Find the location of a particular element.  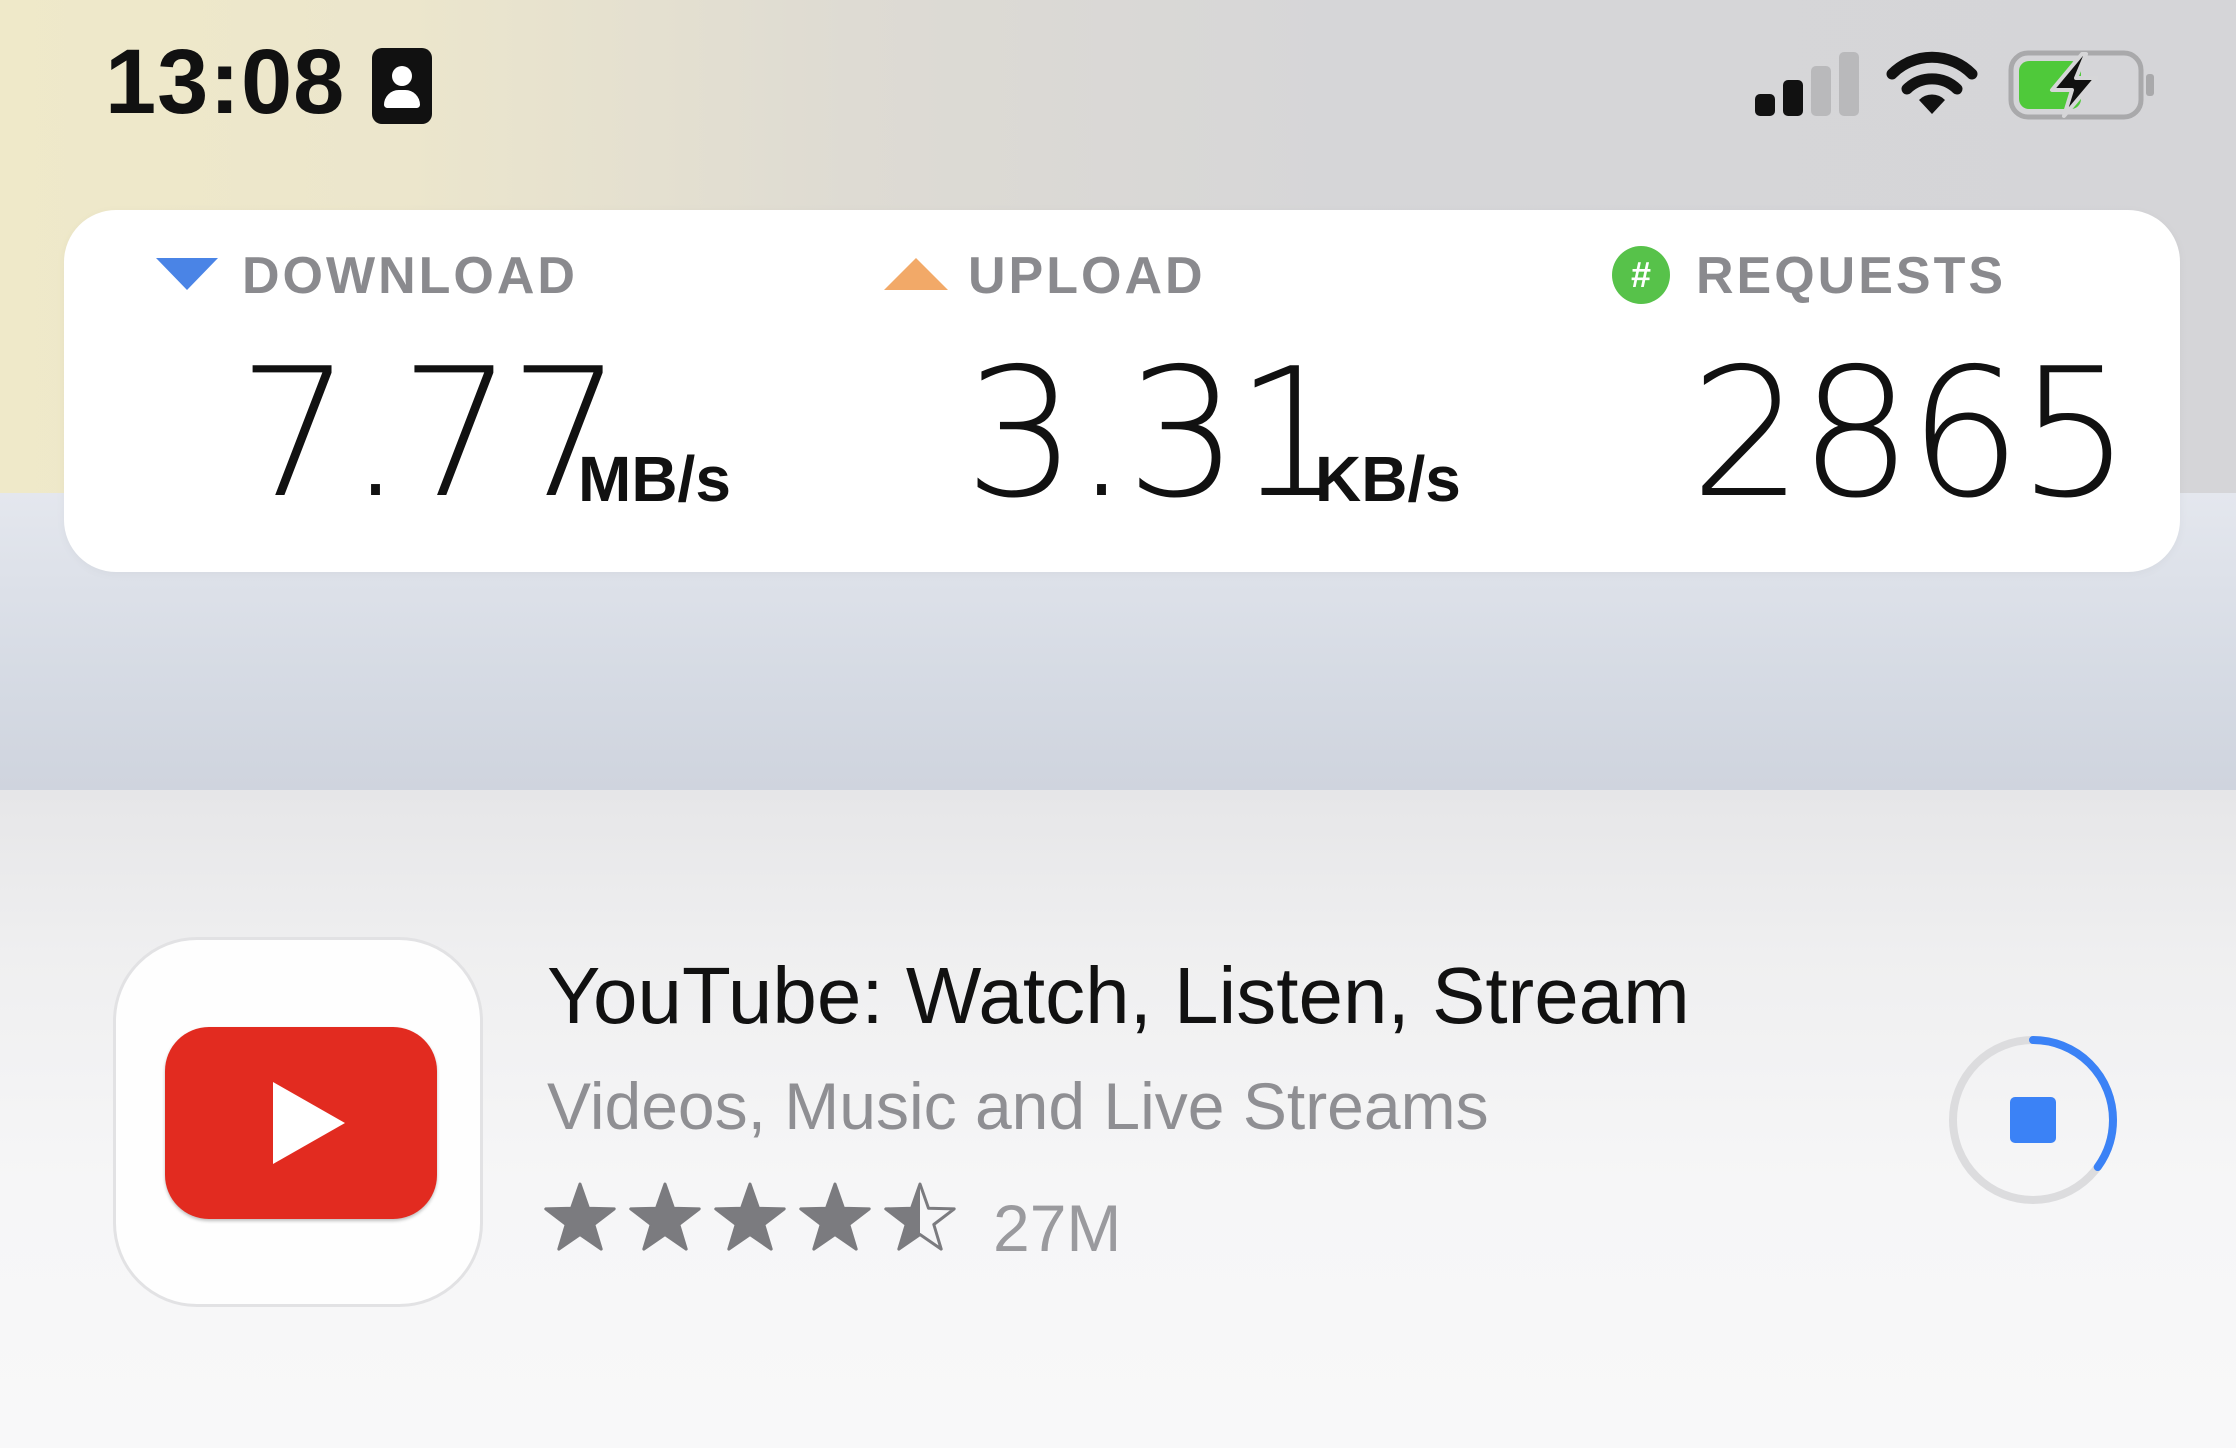

triangle-down-icon is located at coordinates (187, 274).